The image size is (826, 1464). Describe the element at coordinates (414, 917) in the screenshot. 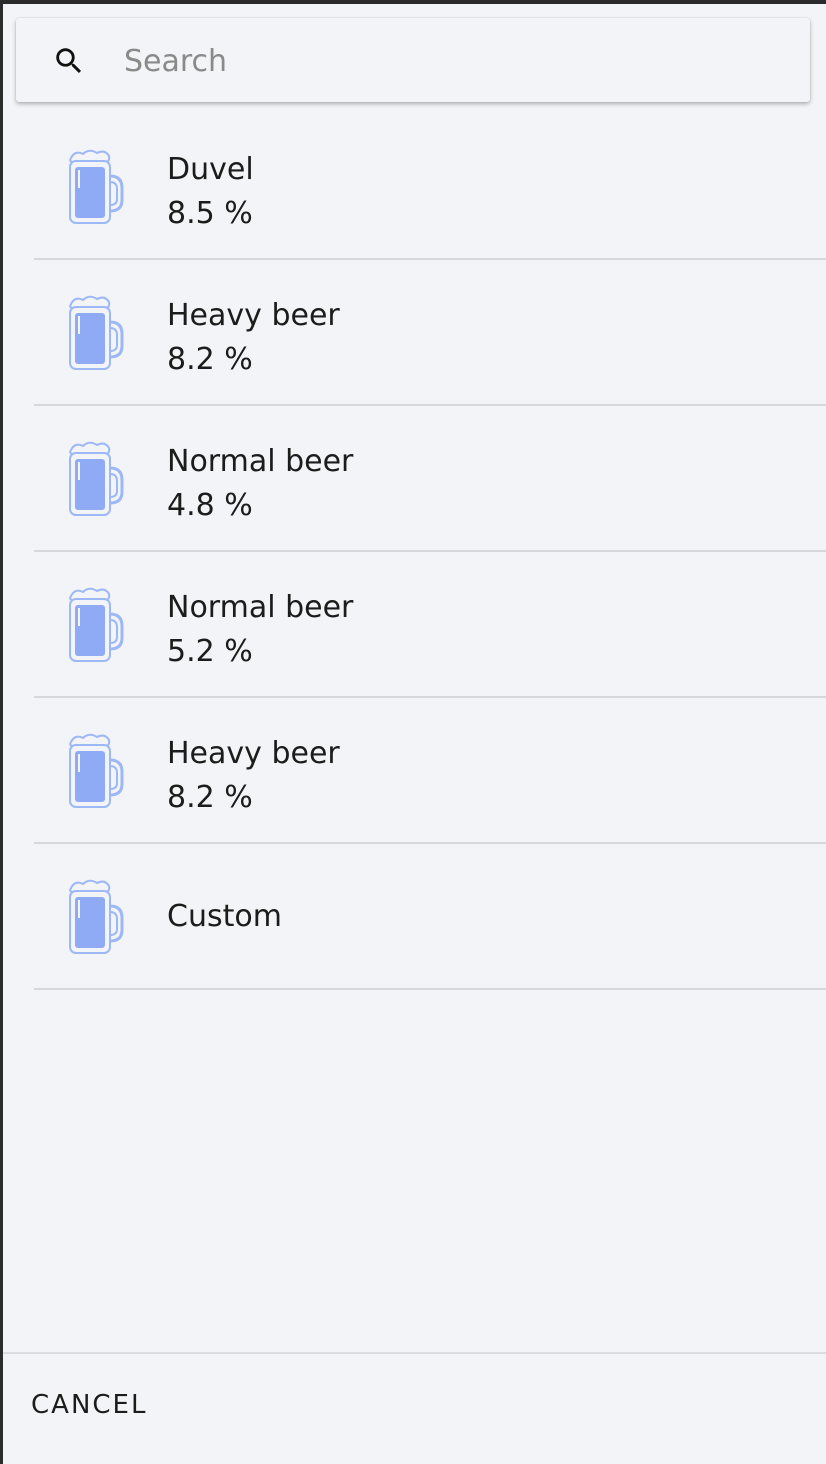

I see `drink-item-custom: Custom` at that location.